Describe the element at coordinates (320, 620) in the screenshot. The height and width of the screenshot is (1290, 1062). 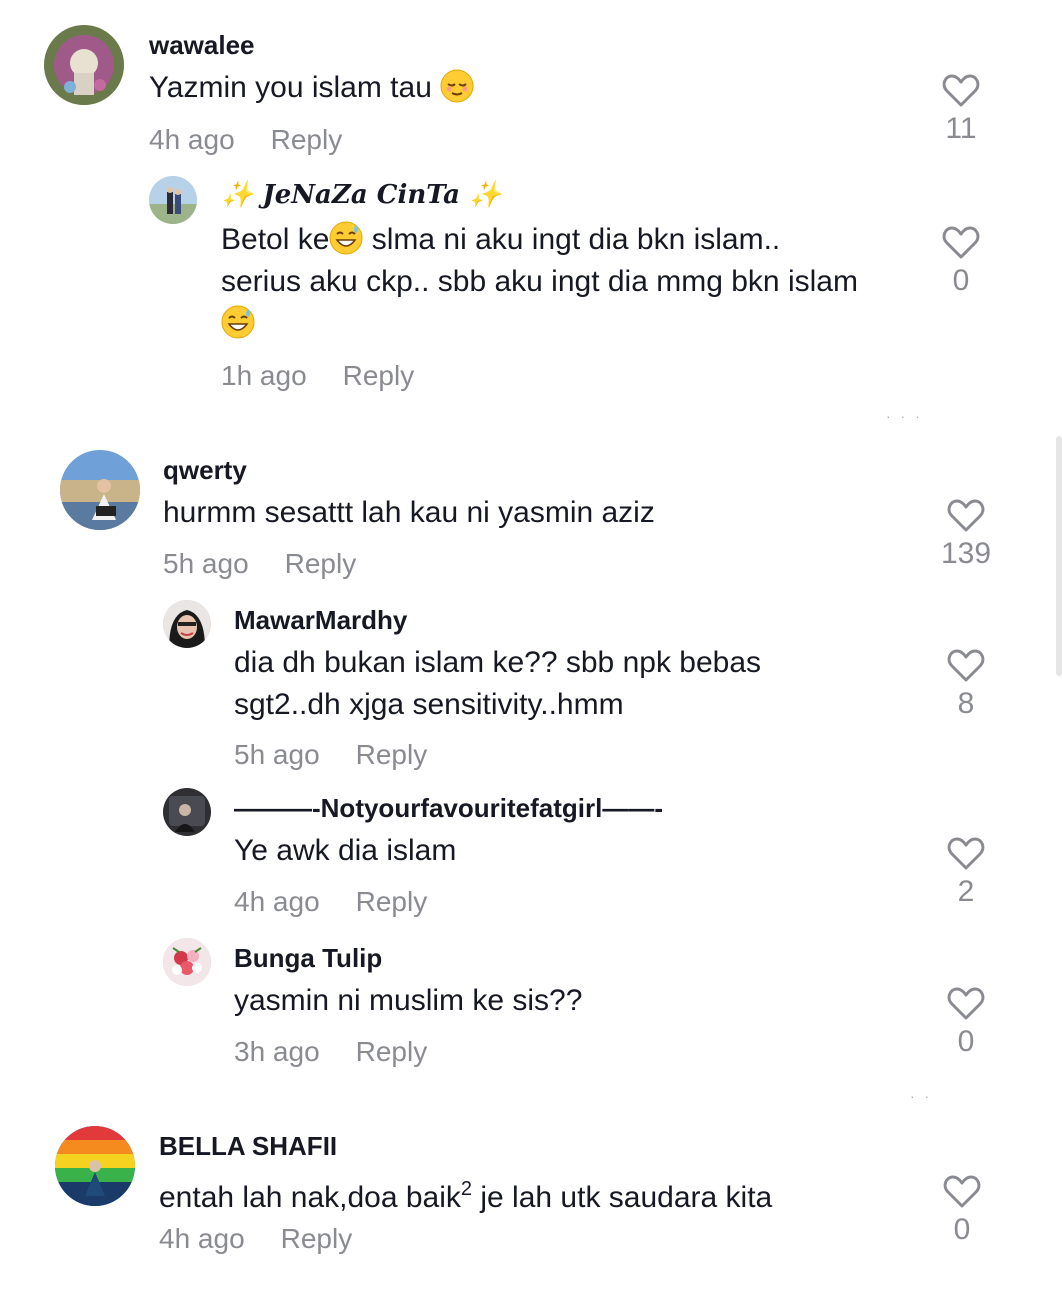
I see `reply-username: MawarMardhy` at that location.